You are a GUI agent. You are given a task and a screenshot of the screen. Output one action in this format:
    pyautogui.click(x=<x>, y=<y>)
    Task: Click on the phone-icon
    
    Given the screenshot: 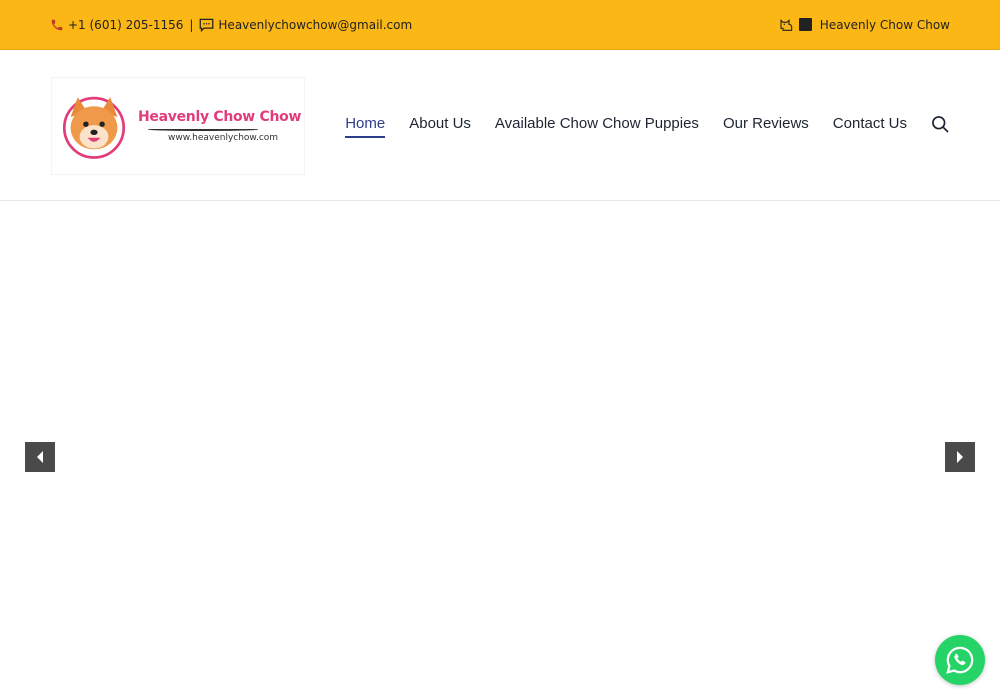 What is the action you would take?
    pyautogui.click(x=57, y=25)
    